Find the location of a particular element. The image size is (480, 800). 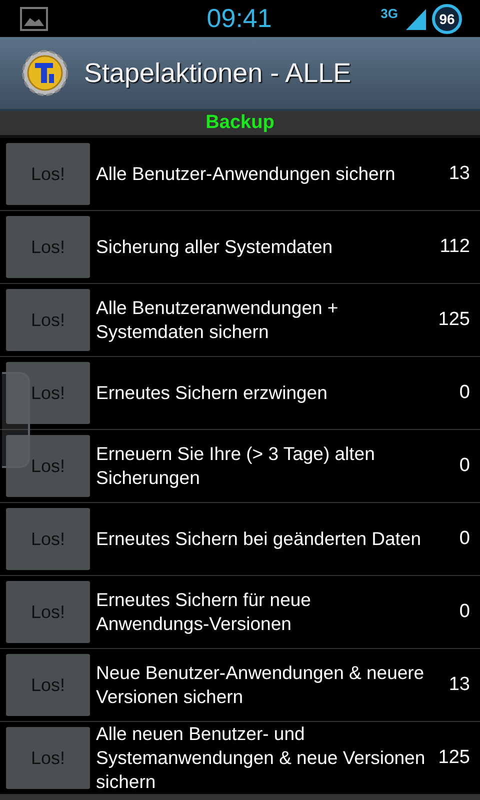

signal-icon is located at coordinates (416, 18).